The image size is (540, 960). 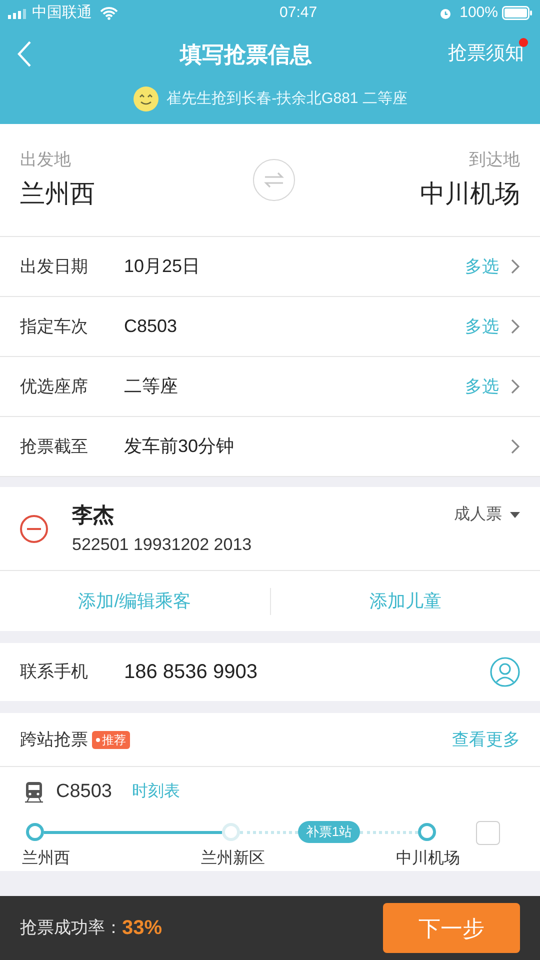 I want to click on remove-passenger-icon, so click(x=34, y=528).